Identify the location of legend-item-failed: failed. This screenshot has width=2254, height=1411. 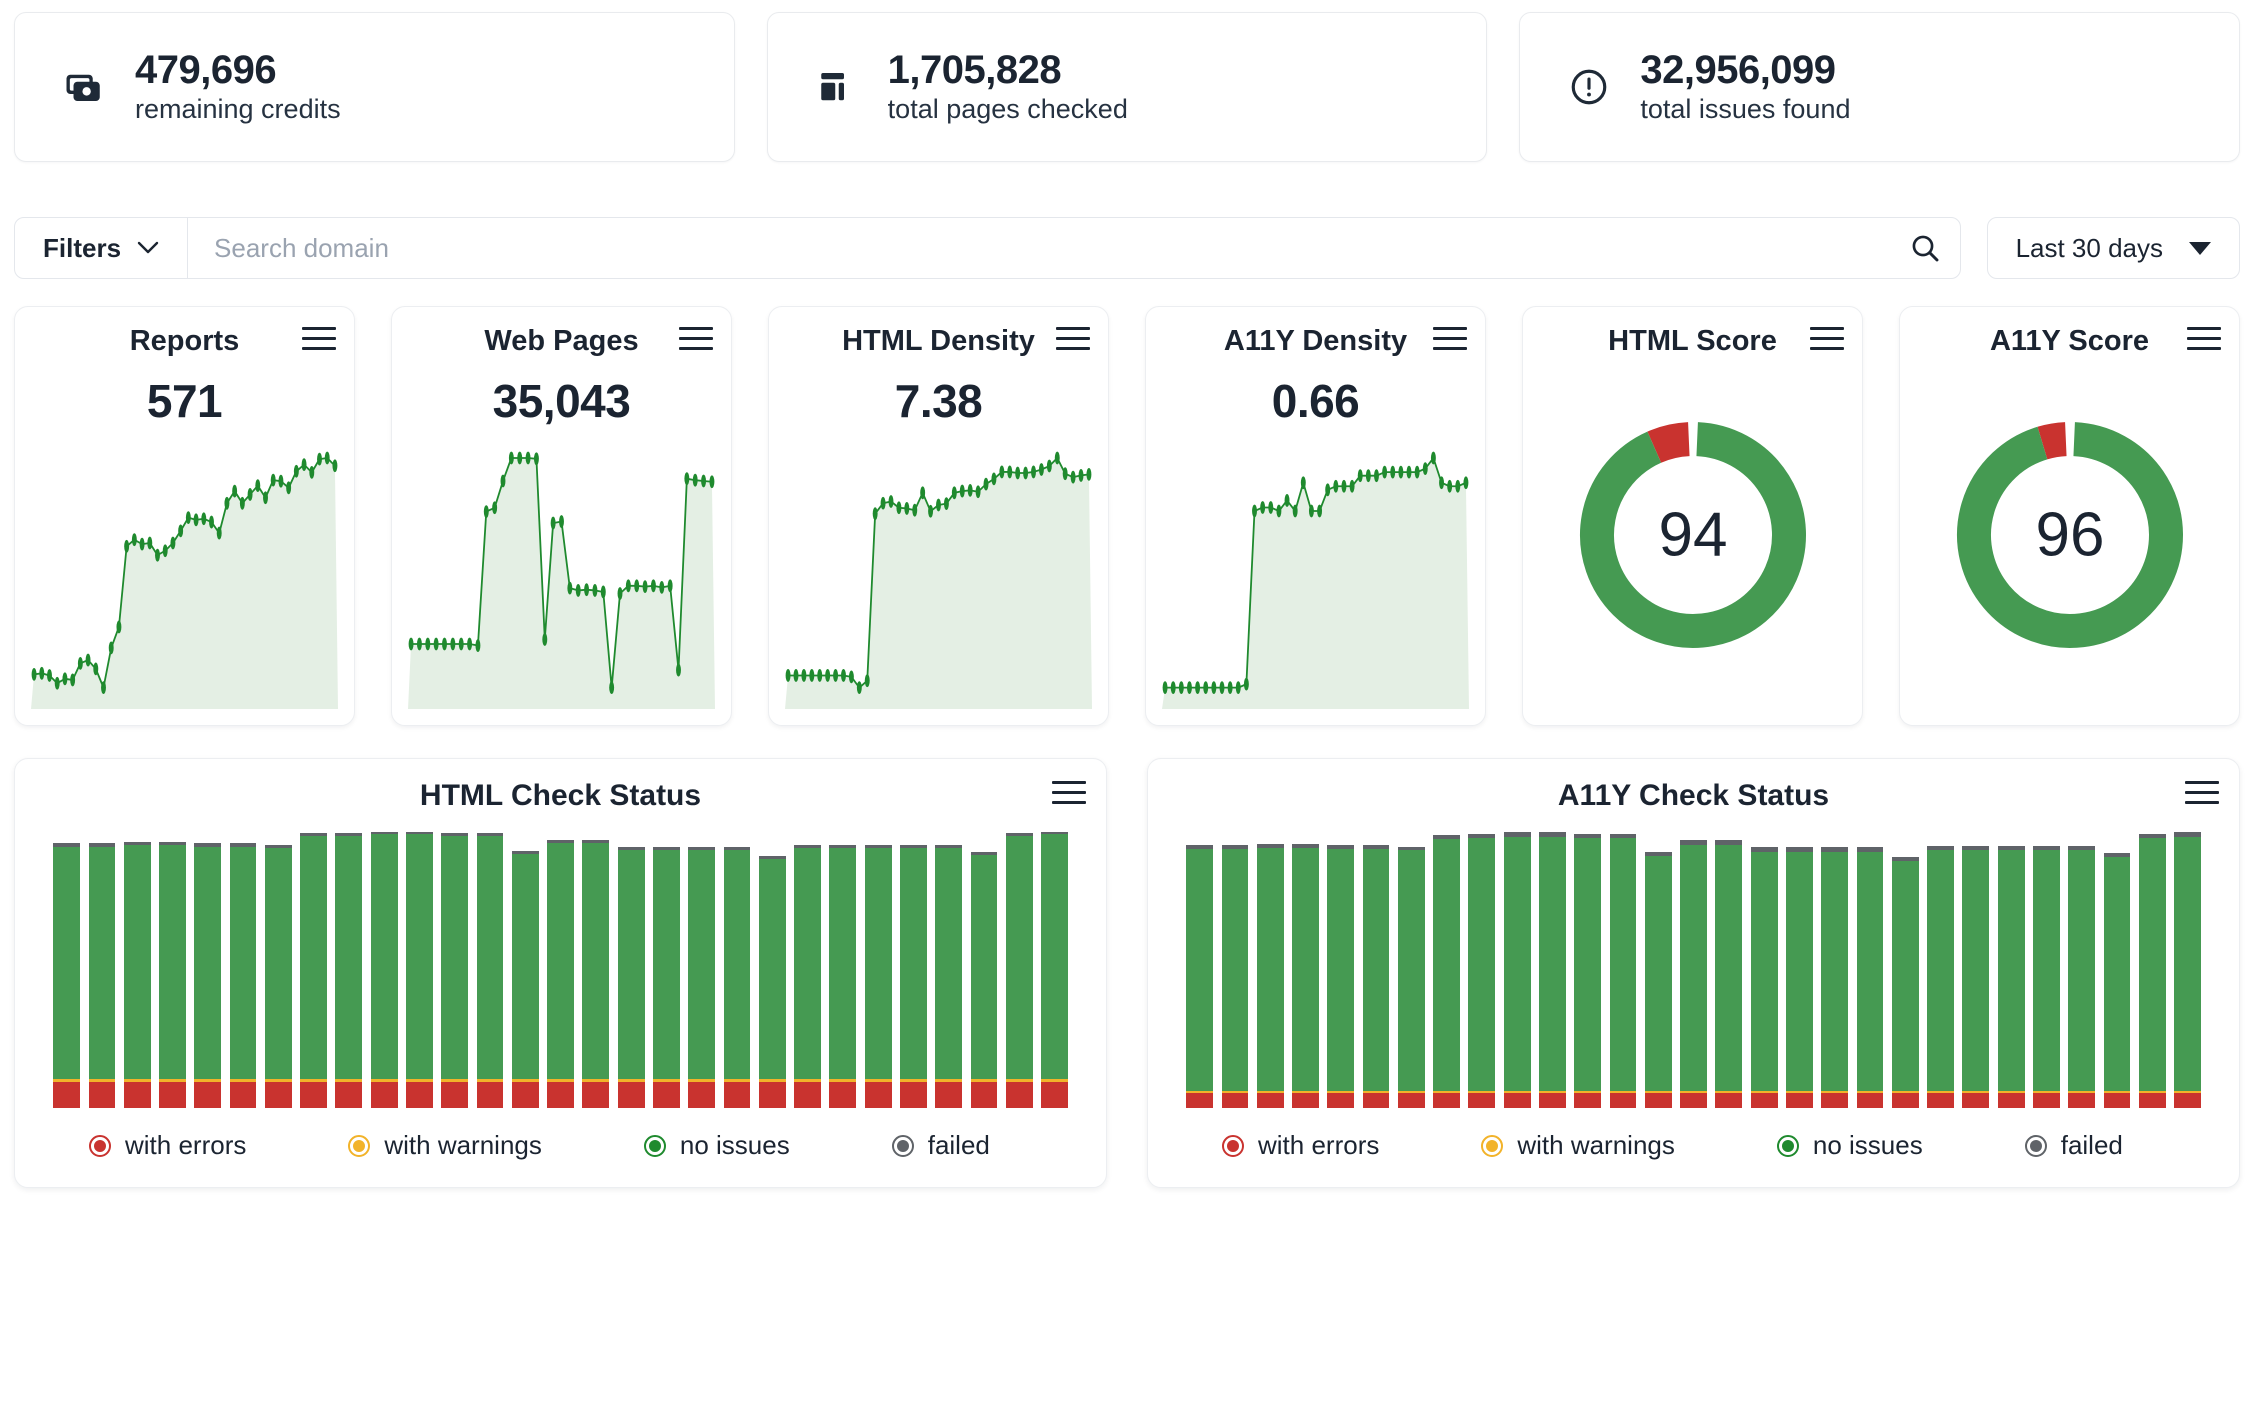
(940, 1145).